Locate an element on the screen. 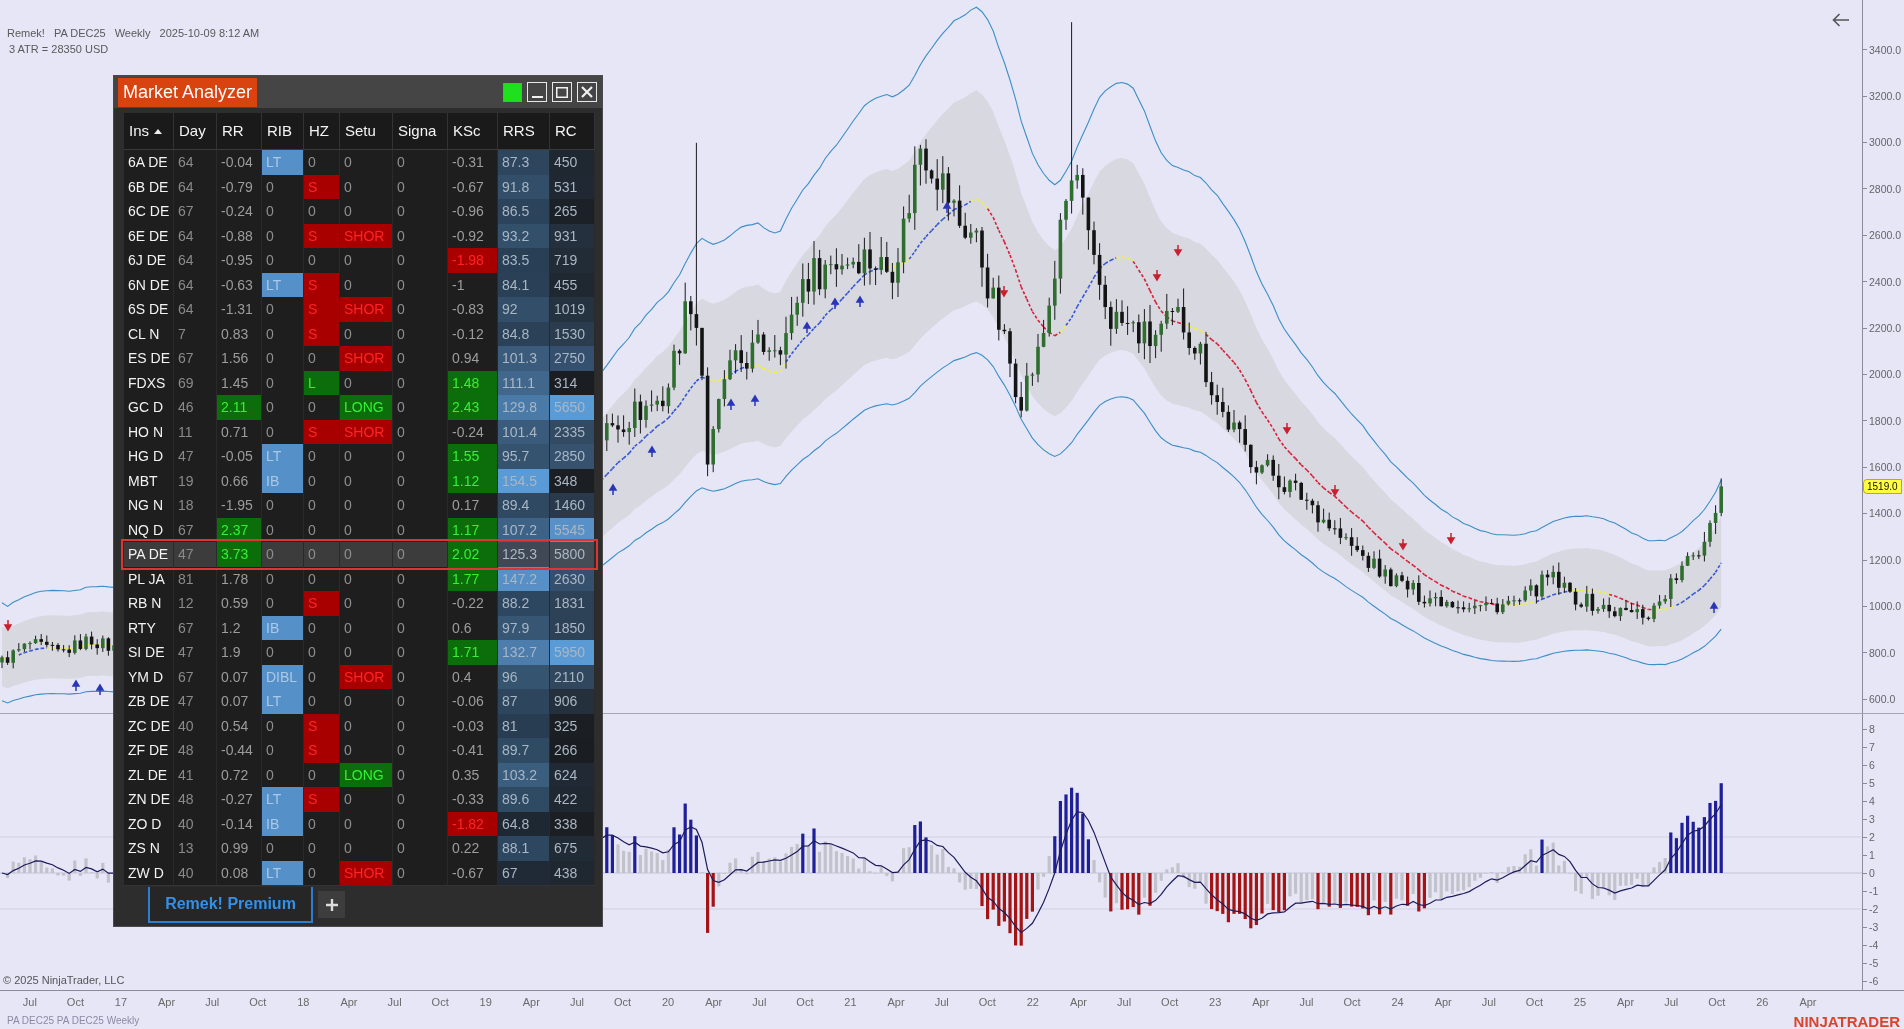  axis-label: 20 is located at coordinates (668, 1002).